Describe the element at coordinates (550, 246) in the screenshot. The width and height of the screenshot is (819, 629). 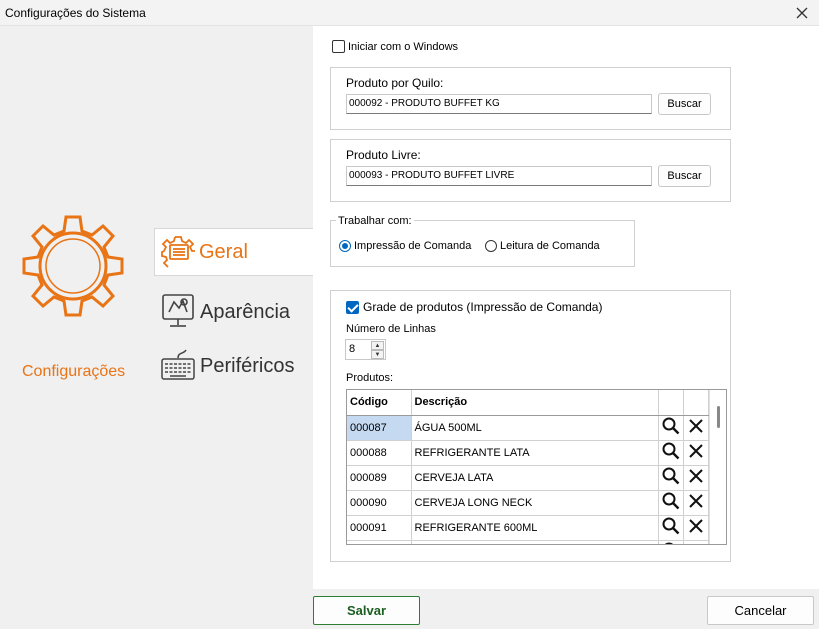
I see `radio-leitura-label: Leitura de Comanda` at that location.